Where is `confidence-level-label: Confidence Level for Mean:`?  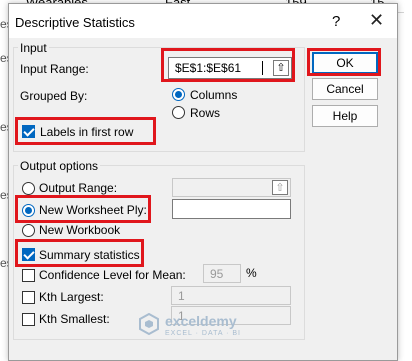 confidence-level-label: Confidence Level for Mean: is located at coordinates (112, 275).